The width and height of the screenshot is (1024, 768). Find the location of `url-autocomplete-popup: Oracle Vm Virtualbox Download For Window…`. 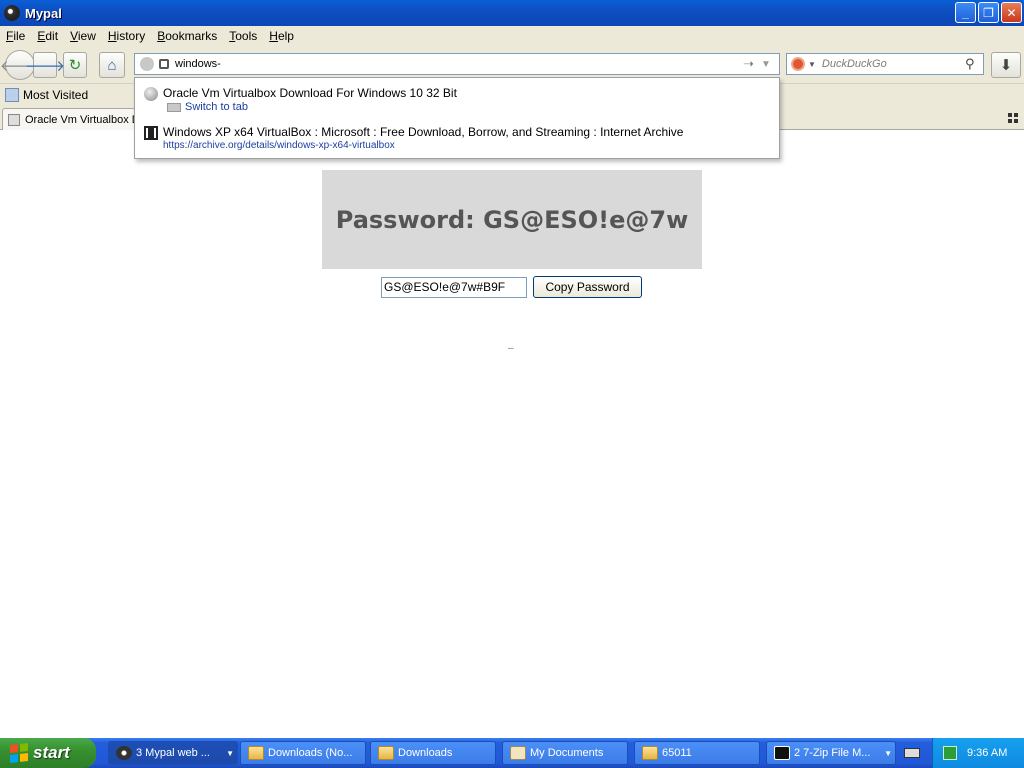

url-autocomplete-popup: Oracle Vm Virtualbox Download For Window… is located at coordinates (457, 118).